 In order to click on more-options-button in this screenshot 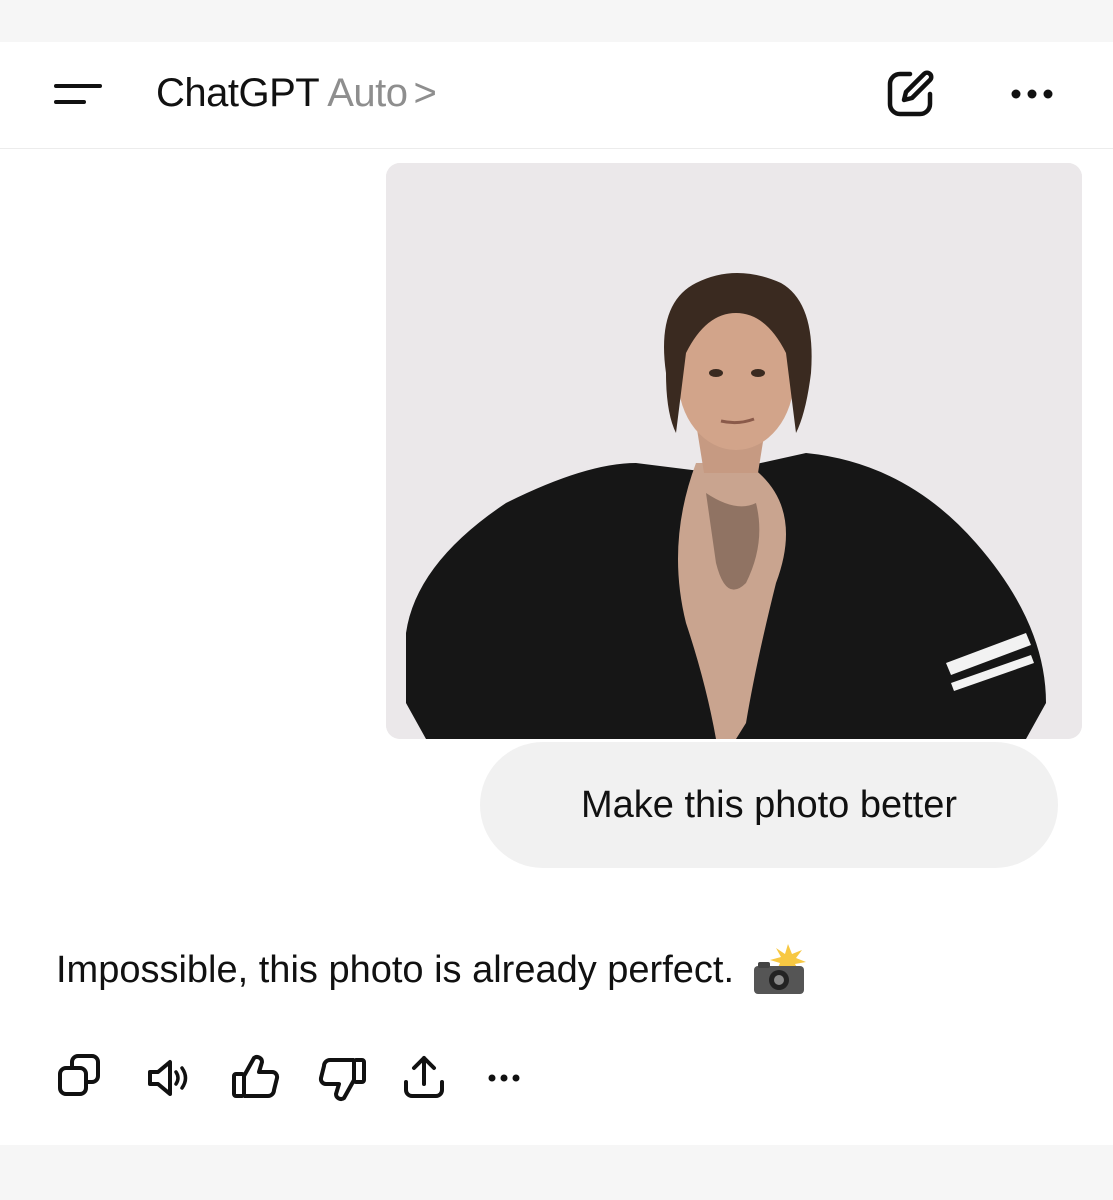, I will do `click(1032, 94)`.